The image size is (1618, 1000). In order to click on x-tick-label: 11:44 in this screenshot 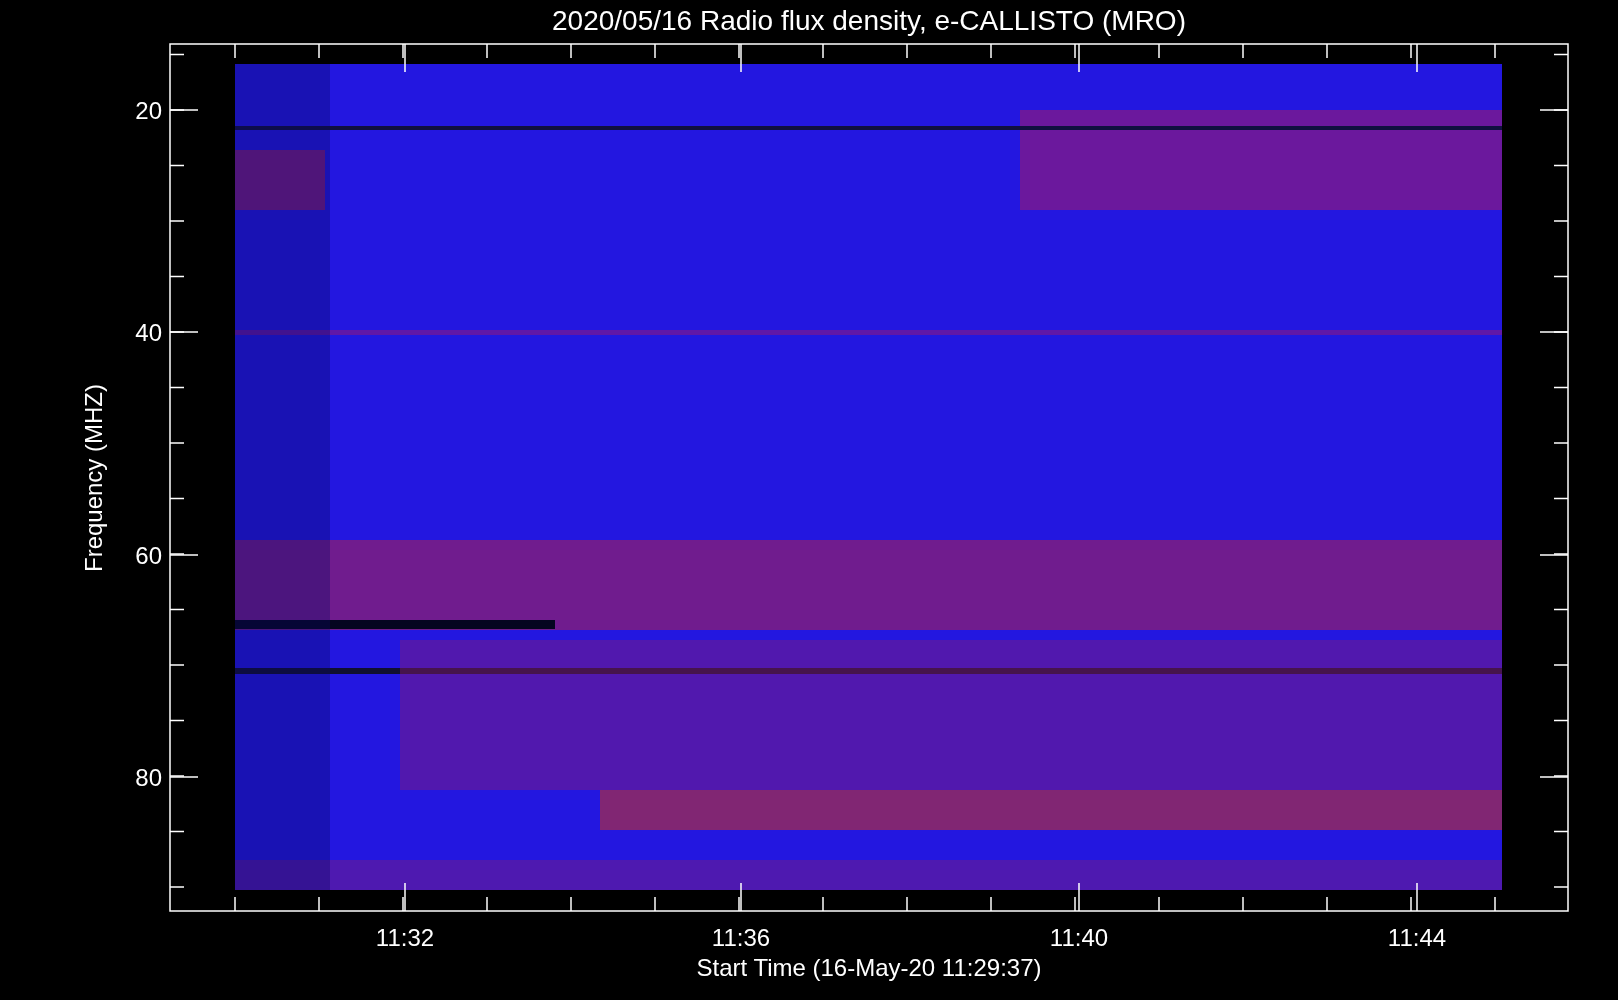, I will do `click(1417, 937)`.